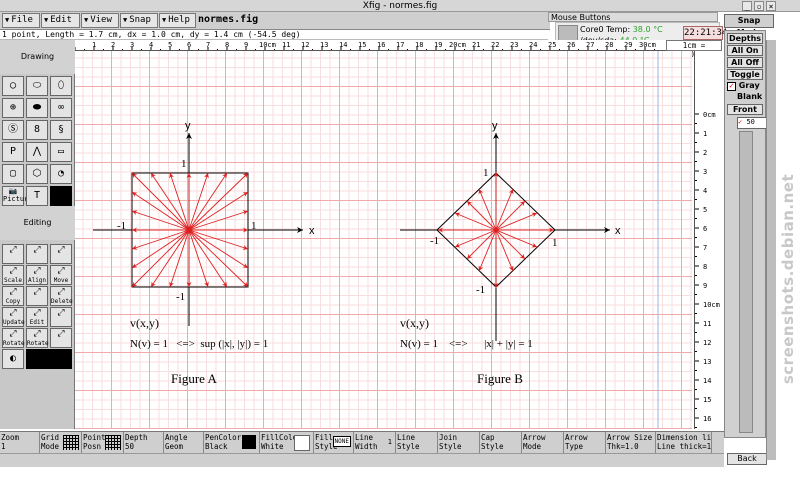  Describe the element at coordinates (459, 443) in the screenshot. I see `indicator-cell: Join Style` at that location.